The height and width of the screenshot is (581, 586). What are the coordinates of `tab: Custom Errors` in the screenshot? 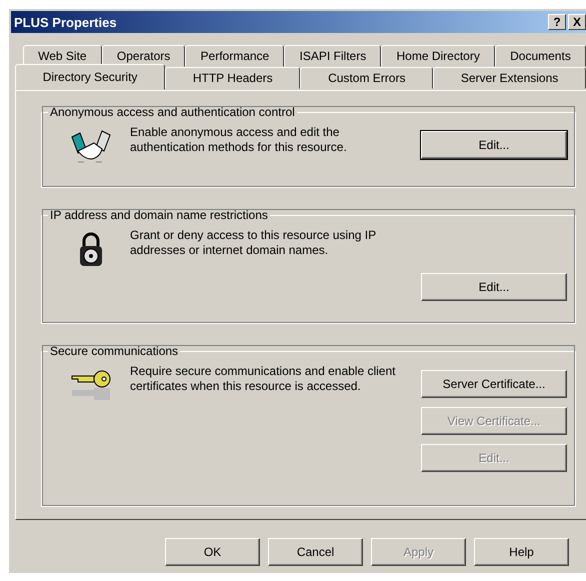 It's located at (367, 78).